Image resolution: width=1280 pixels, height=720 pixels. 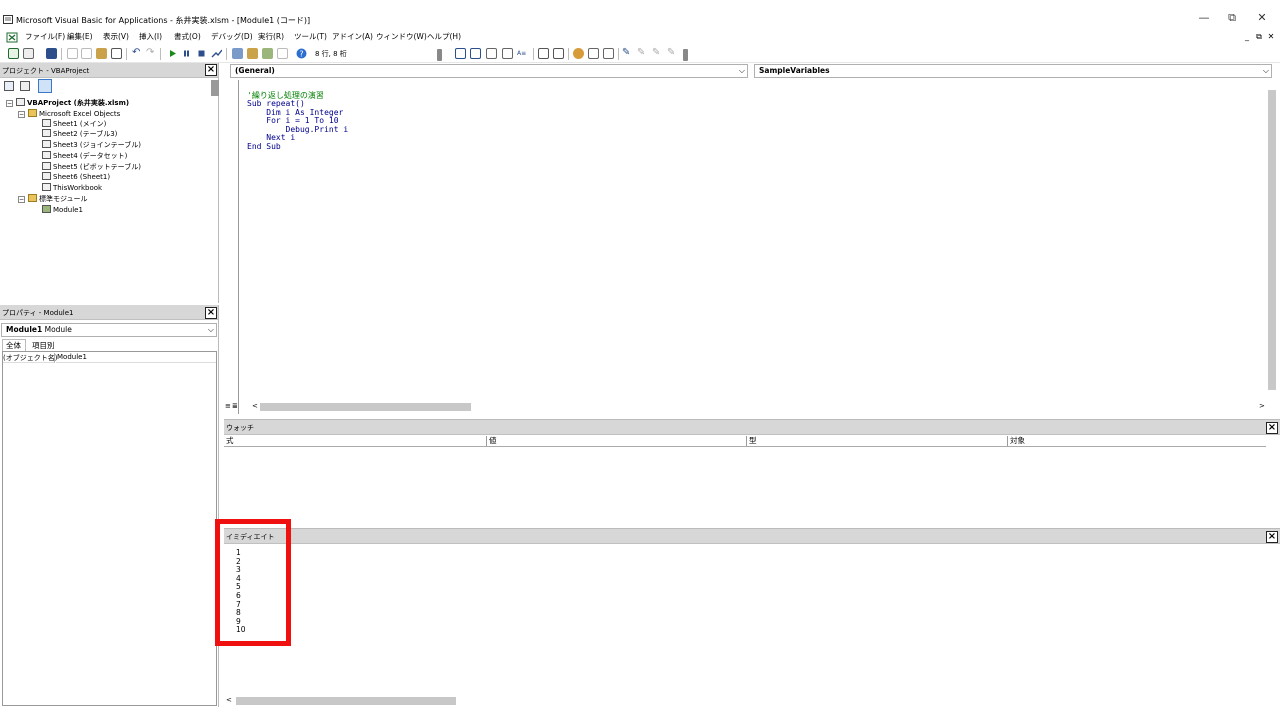 What do you see at coordinates (1013, 71) in the screenshot?
I see `procedure-combo: SampleVariables ⌵` at bounding box center [1013, 71].